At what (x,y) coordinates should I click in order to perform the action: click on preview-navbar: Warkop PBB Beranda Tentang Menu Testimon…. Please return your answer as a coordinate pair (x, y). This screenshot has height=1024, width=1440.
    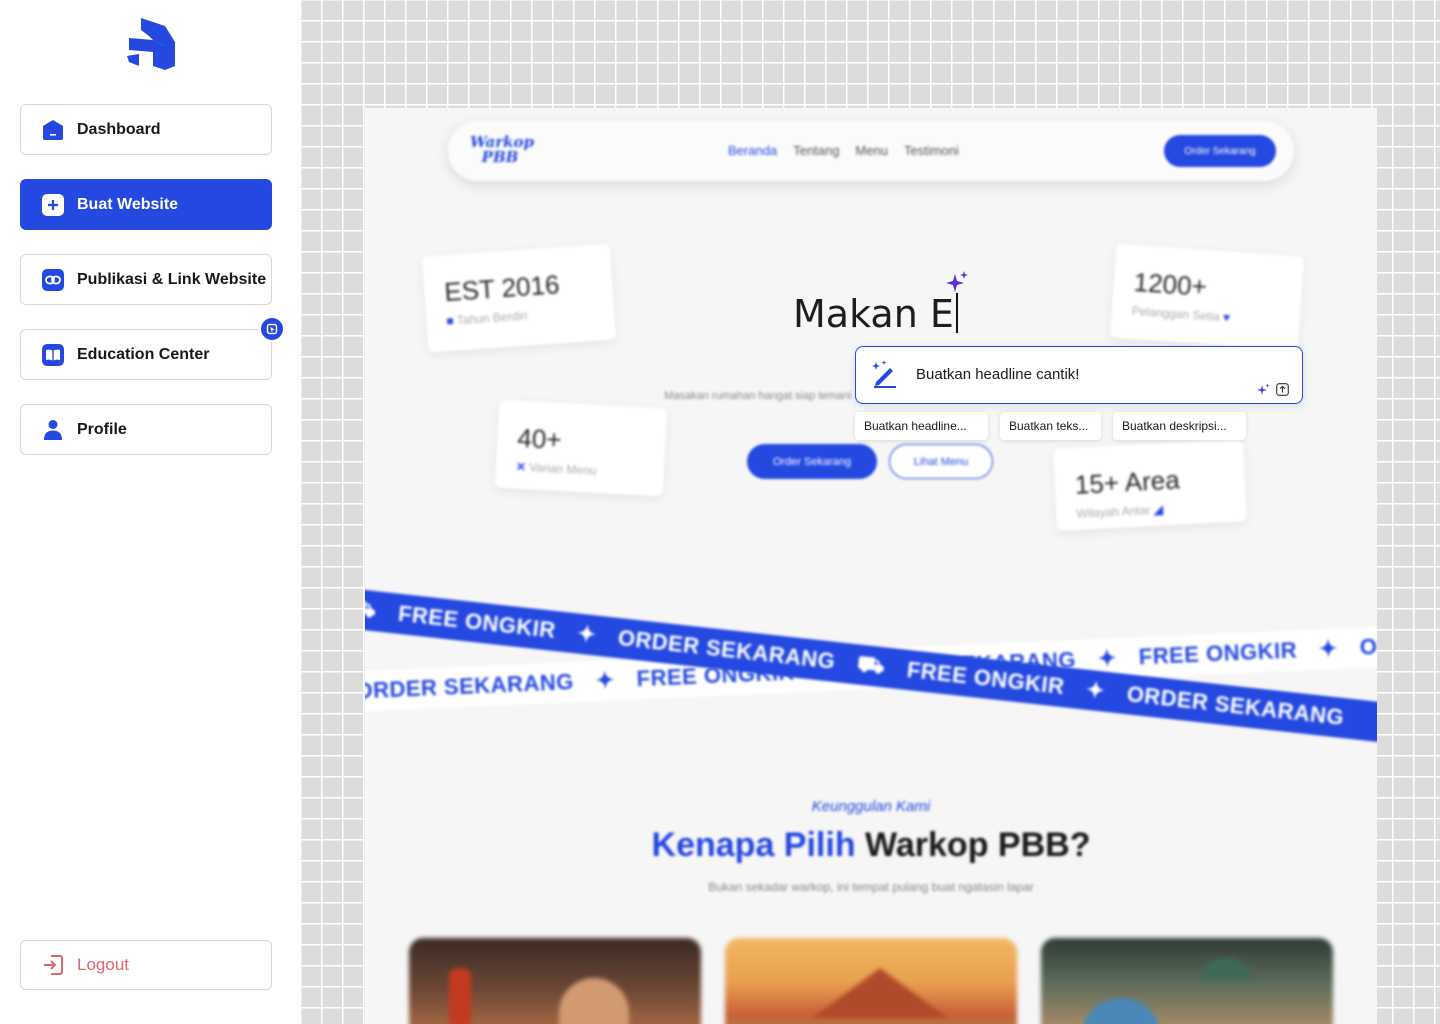
    Looking at the image, I should click on (871, 151).